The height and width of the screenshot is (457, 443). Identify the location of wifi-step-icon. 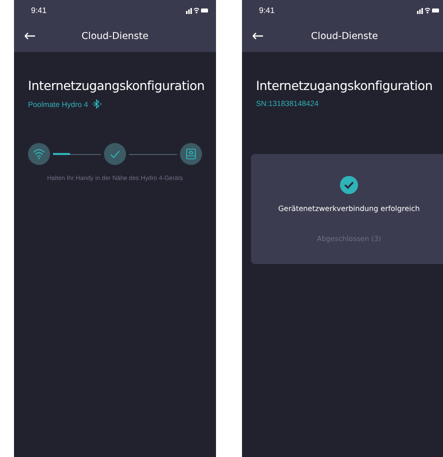
(39, 154).